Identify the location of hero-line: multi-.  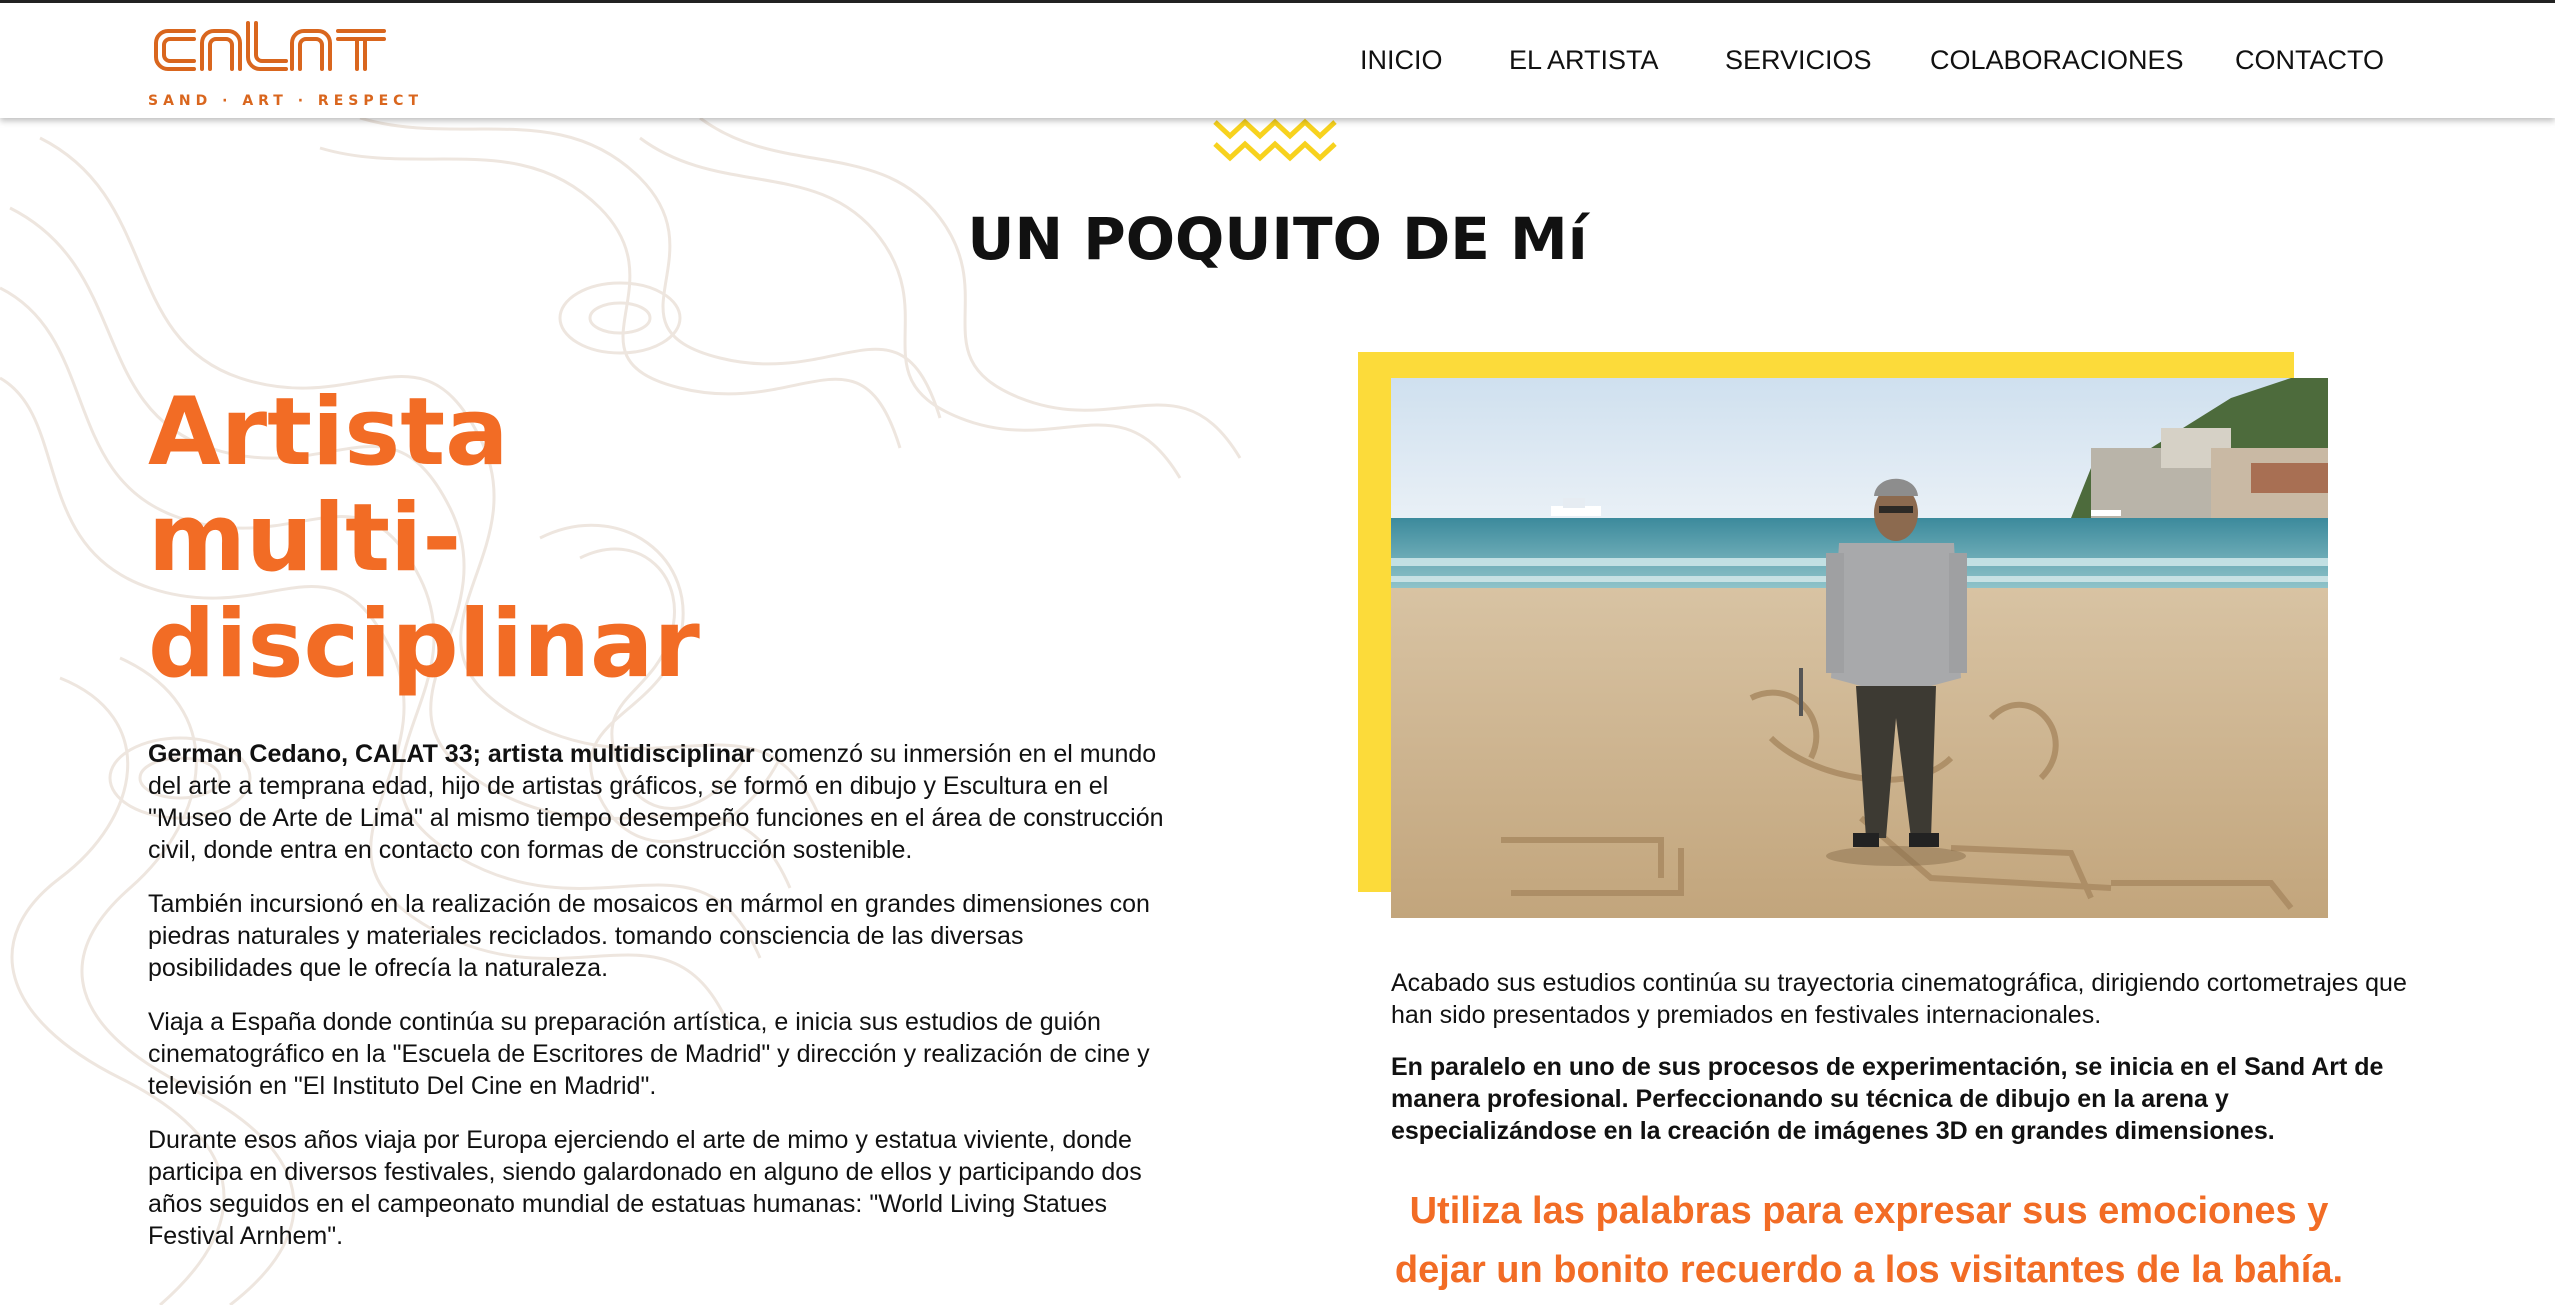
(305, 538).